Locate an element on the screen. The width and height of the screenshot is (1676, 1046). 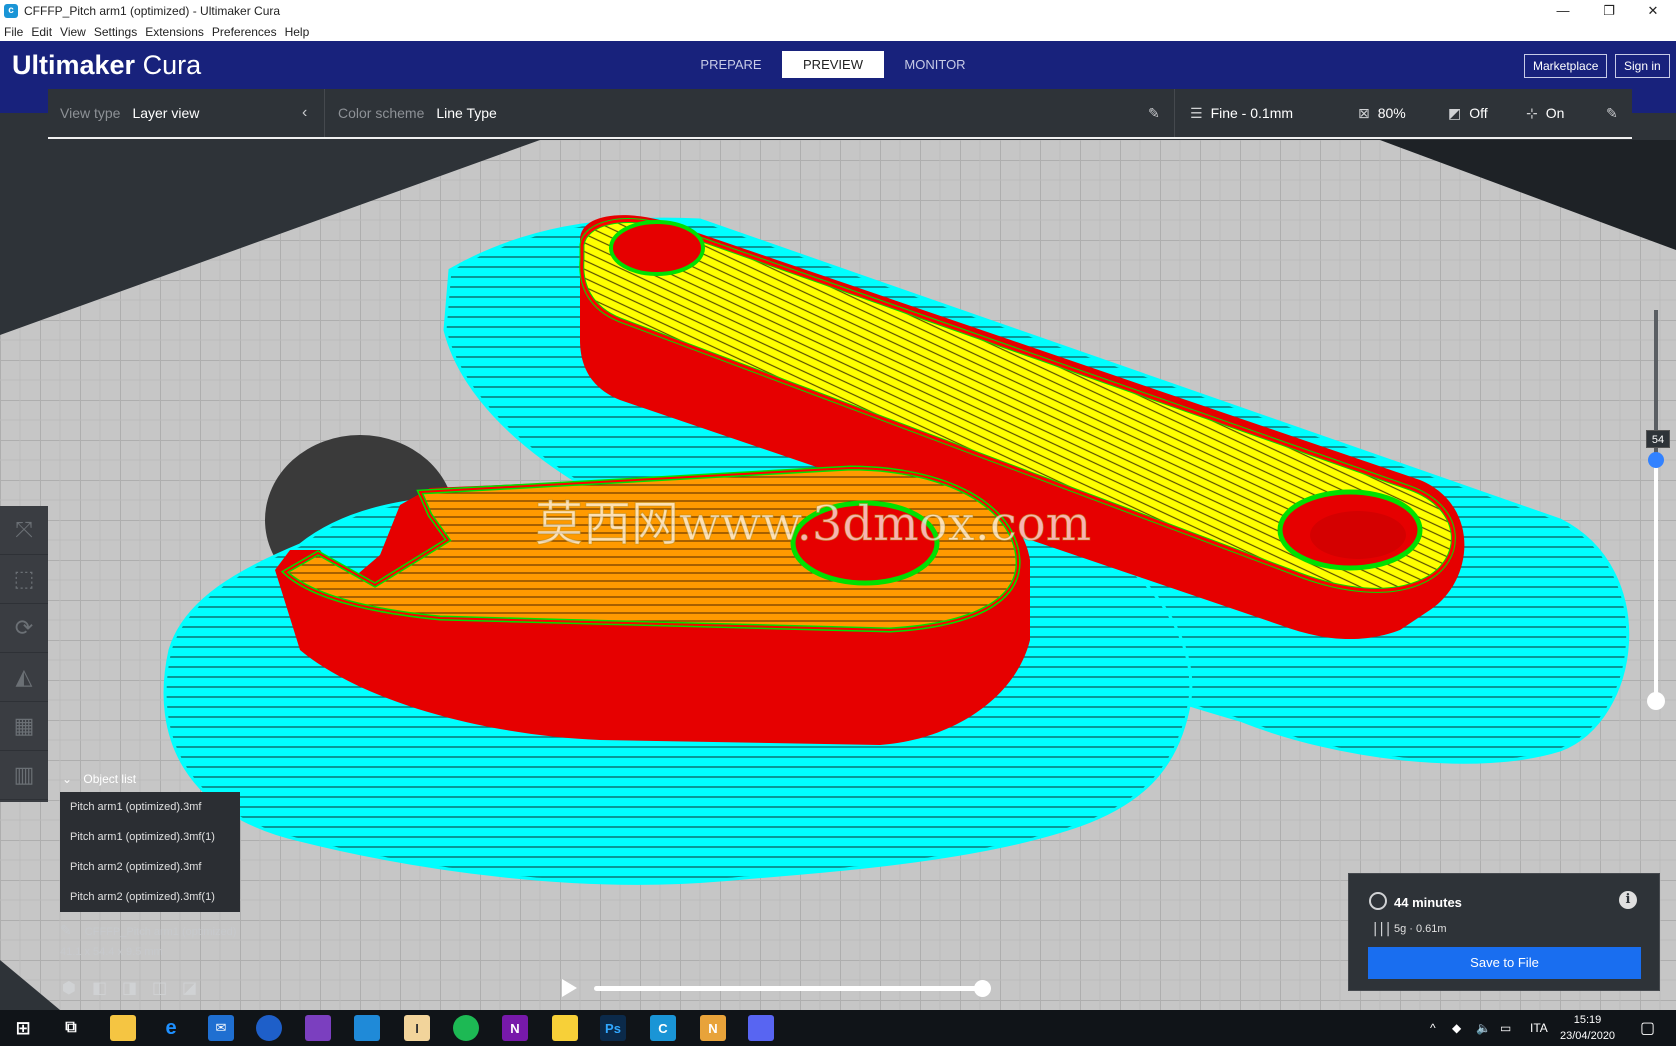
settings-pencil-icon: ✎ is located at coordinates (1612, 113).